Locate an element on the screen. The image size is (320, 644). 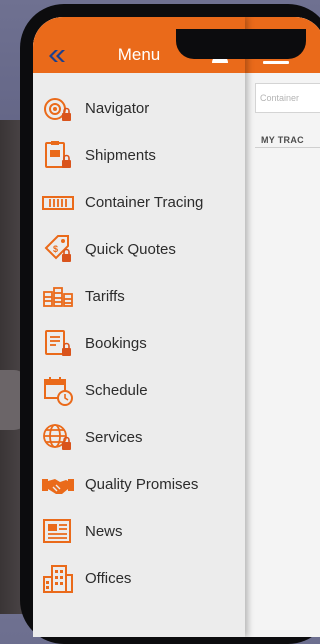
menu-item-offices: Offices is located at coordinates (139, 578).